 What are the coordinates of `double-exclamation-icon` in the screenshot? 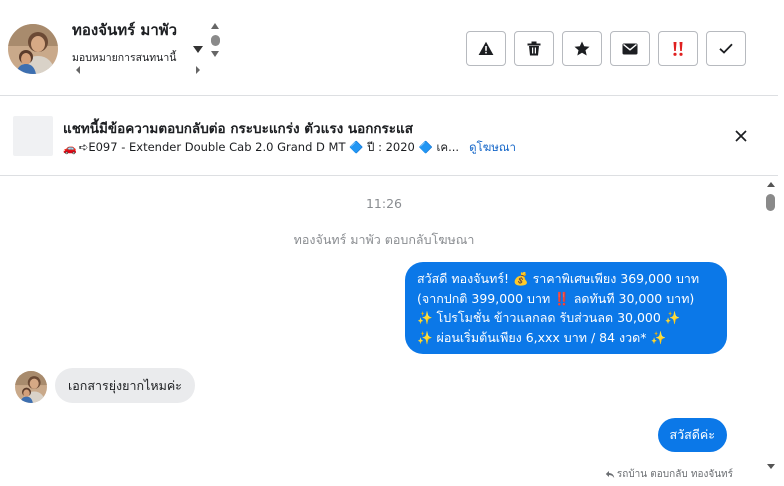 It's located at (678, 48).